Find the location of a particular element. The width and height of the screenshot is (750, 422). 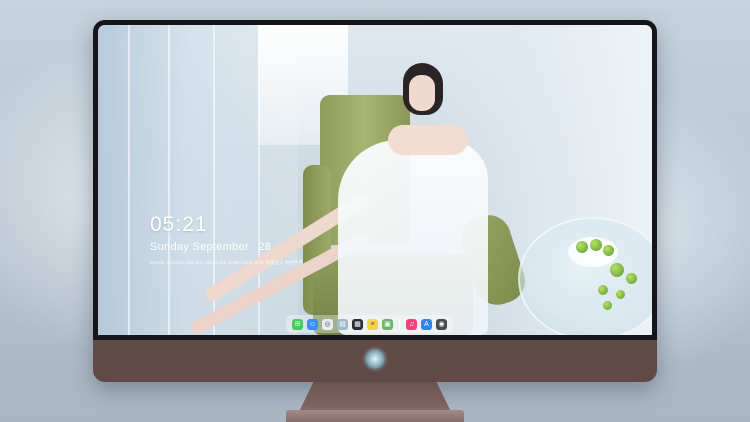

lock-screen-day: 28 is located at coordinates (265, 247).